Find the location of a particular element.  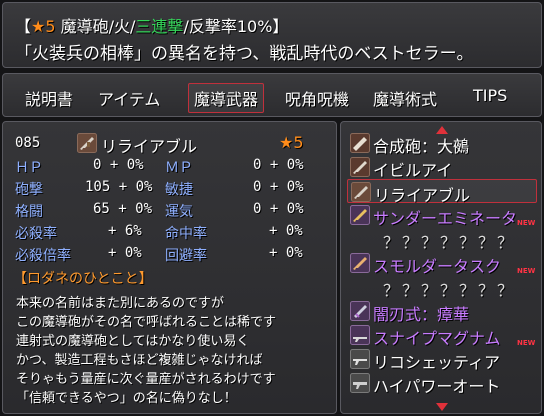

stat-label-crit-mult: 必殺倍率 is located at coordinates (43, 256).